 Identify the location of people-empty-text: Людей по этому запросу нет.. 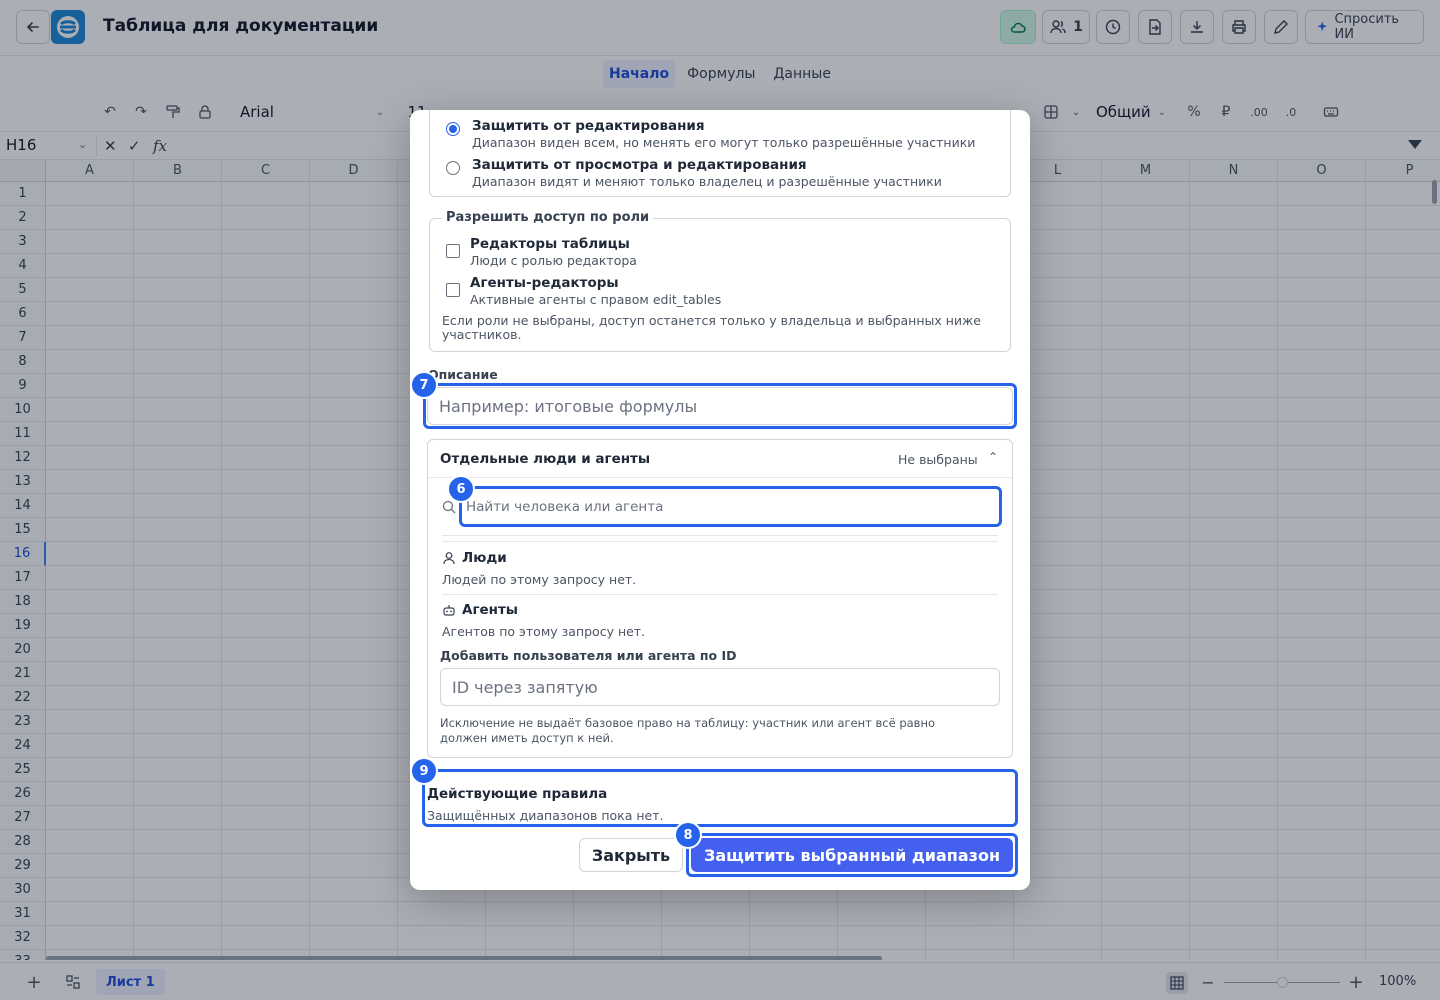
(539, 579).